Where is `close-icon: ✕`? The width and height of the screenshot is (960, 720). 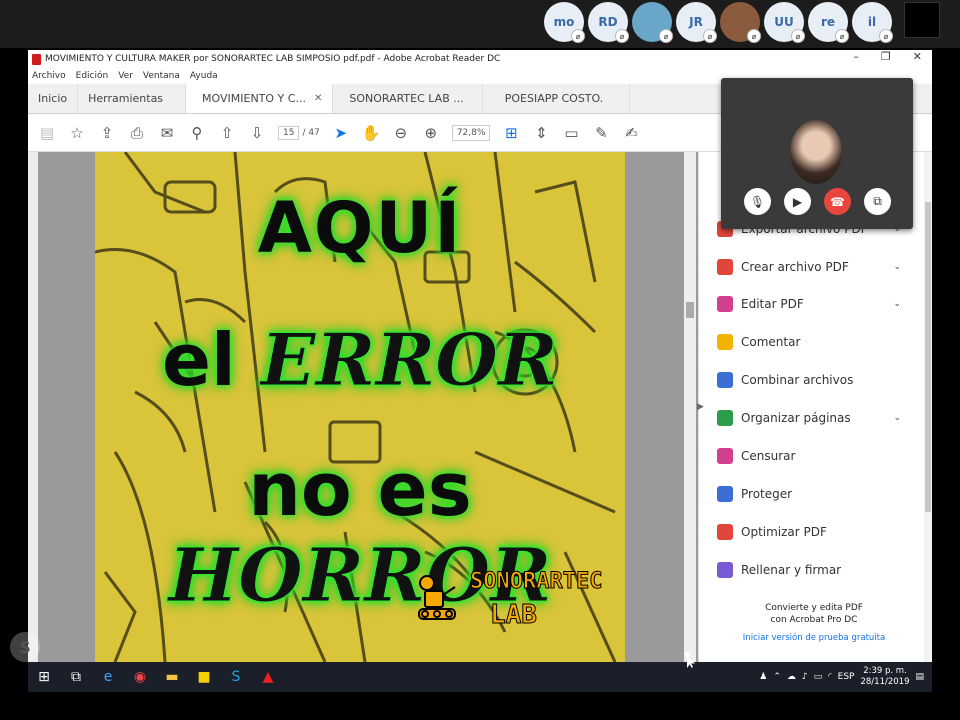
close-icon: ✕ is located at coordinates (917, 56).